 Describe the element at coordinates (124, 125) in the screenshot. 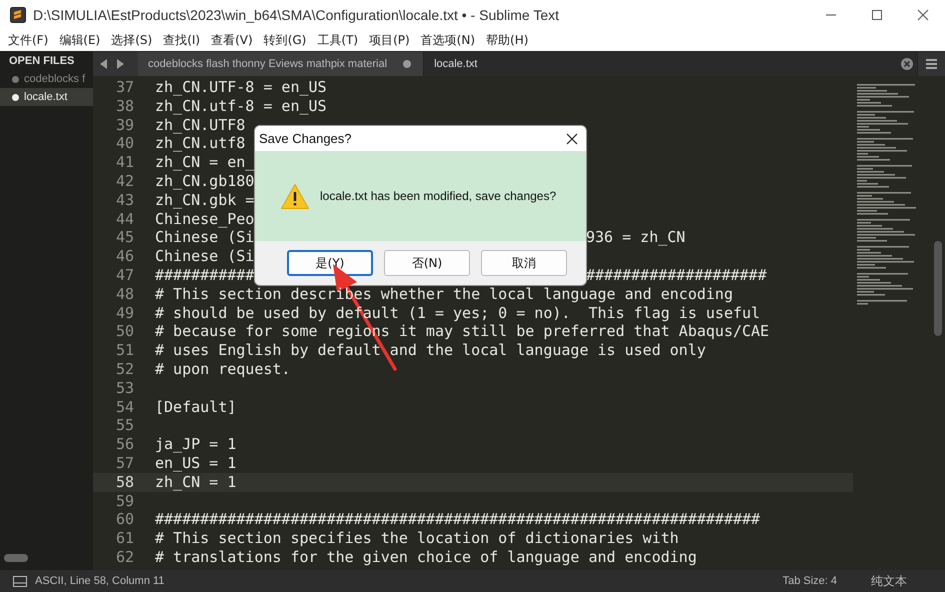

I see `line-number: 39` at that location.